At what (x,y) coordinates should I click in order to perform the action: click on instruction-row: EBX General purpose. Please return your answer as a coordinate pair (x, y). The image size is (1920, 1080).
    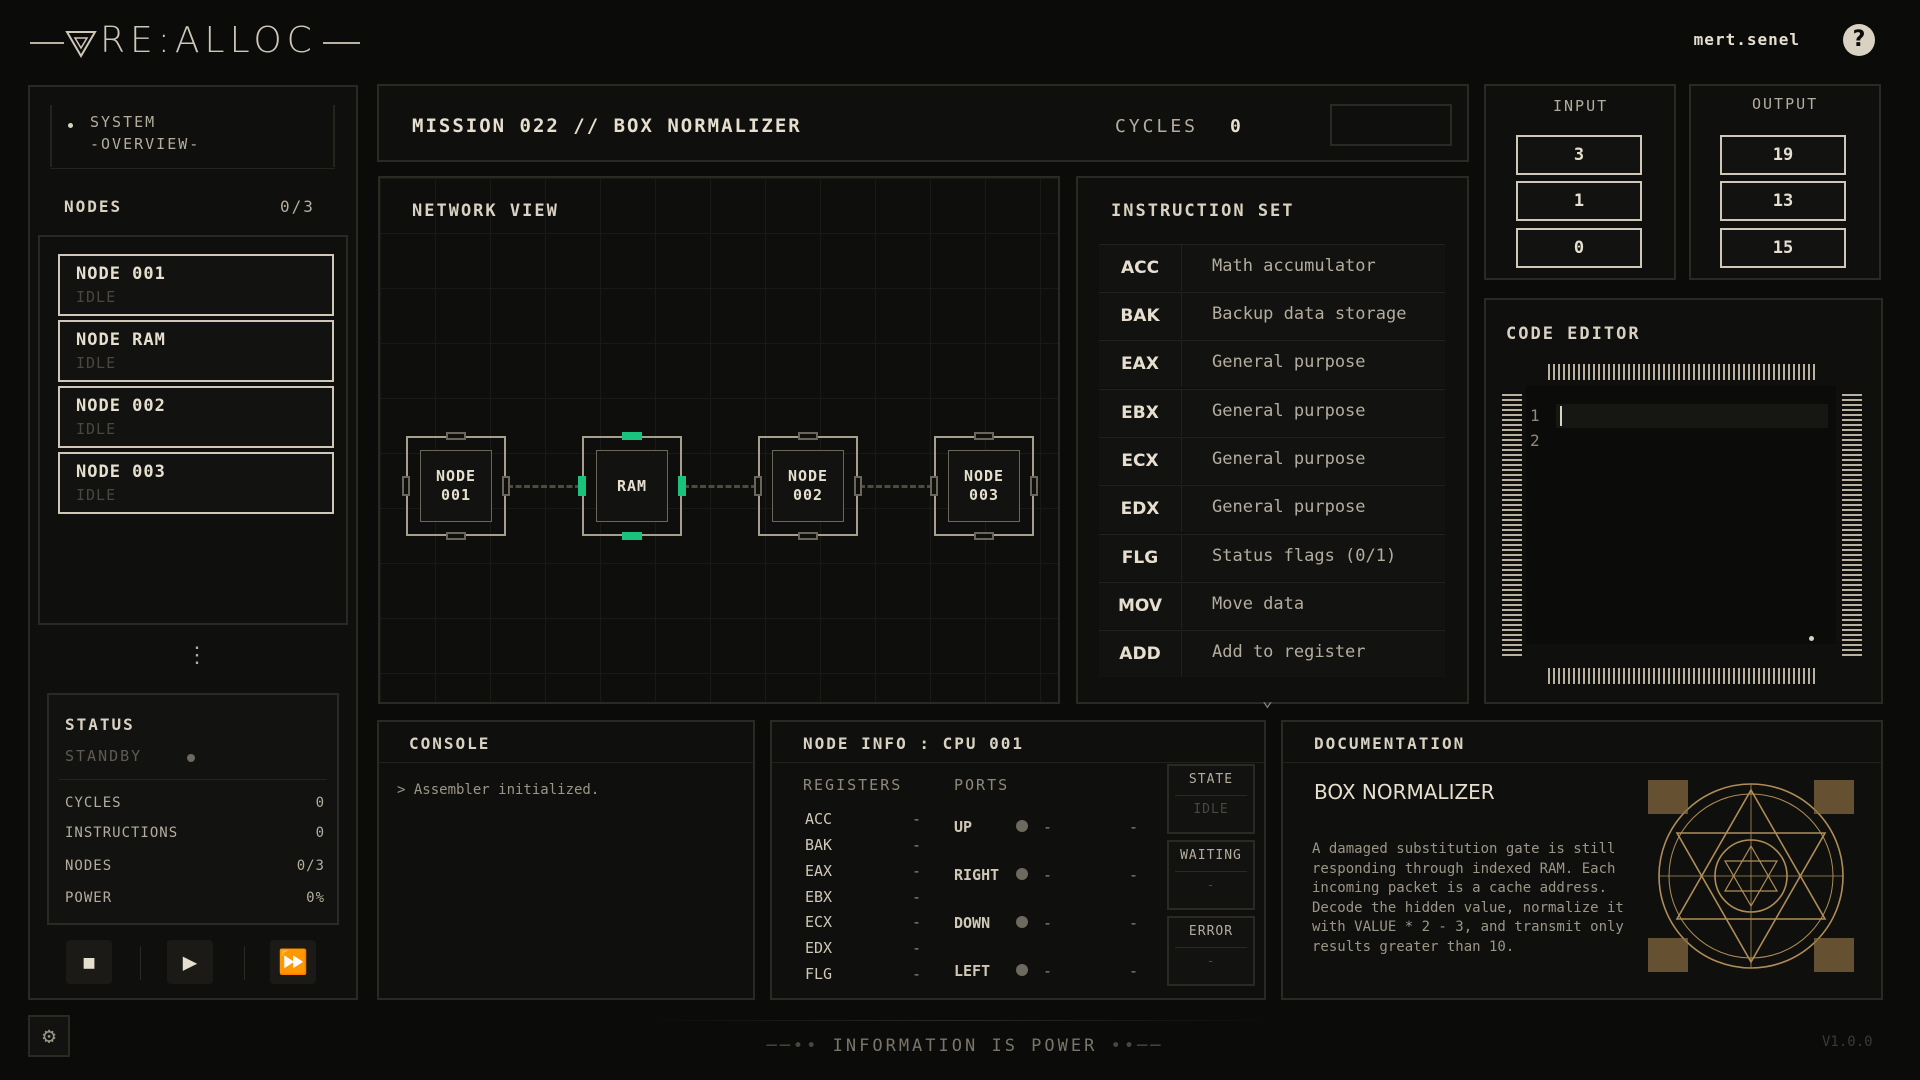
    Looking at the image, I should click on (1272, 412).